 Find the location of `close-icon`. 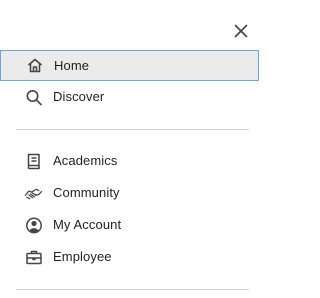

close-icon is located at coordinates (241, 31).